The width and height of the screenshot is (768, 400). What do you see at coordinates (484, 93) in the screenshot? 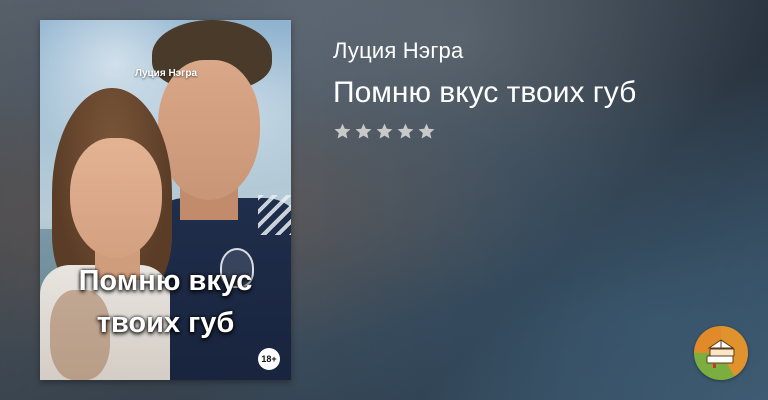
I see `book-title: Помню вкус твоих губ` at bounding box center [484, 93].